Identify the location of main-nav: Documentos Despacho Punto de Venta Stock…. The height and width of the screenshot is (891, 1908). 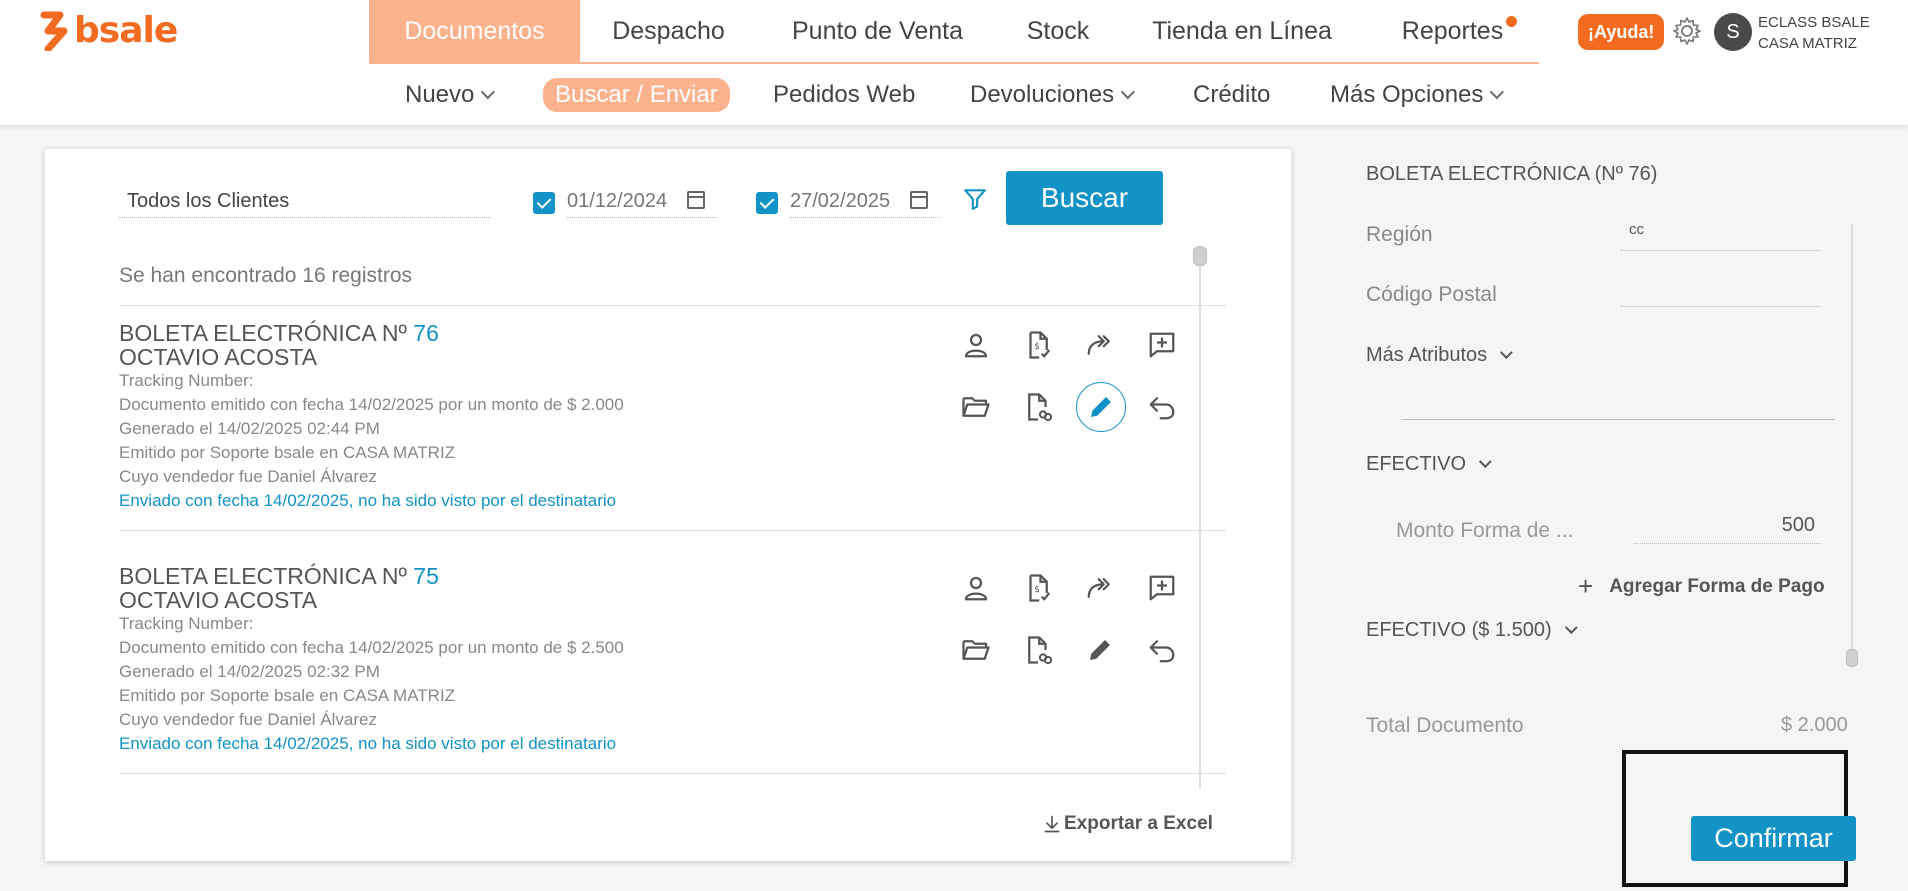
(954, 32).